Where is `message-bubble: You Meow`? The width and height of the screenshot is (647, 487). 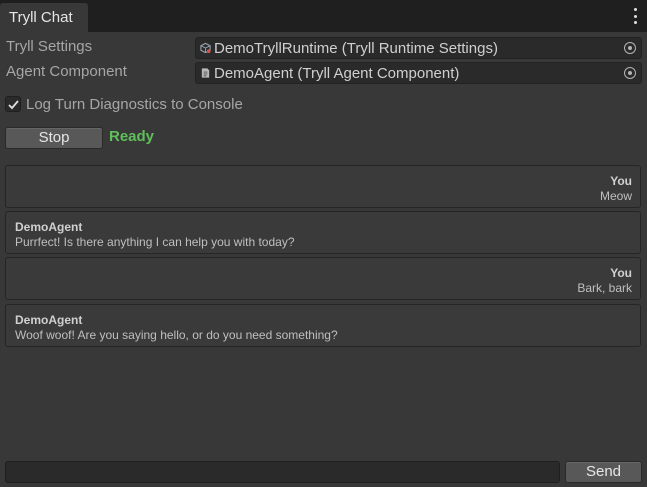 message-bubble: You Meow is located at coordinates (323, 186).